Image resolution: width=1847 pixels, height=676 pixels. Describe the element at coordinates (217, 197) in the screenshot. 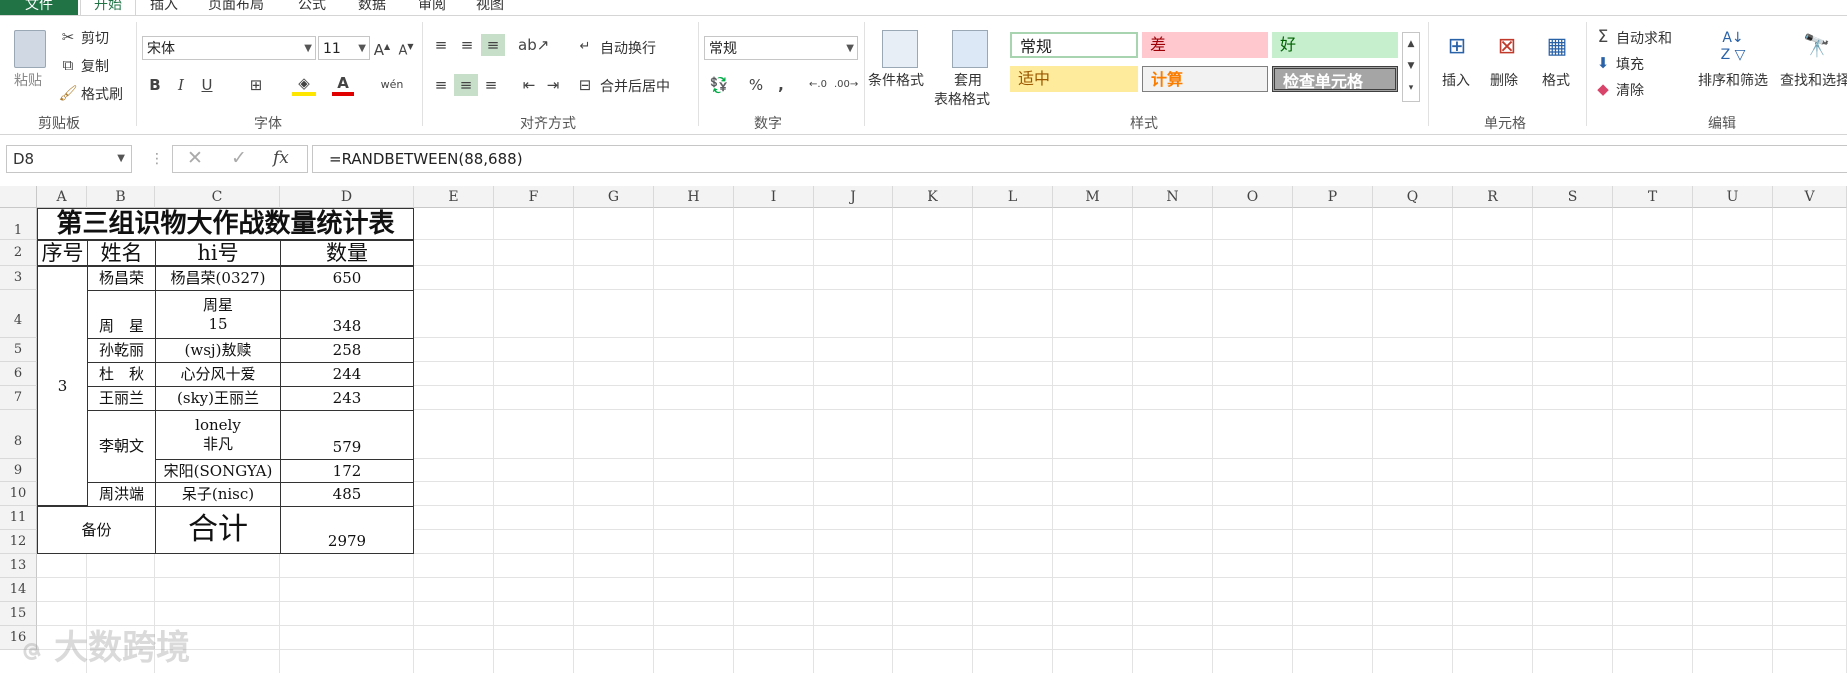

I see `column-header: C` at that location.